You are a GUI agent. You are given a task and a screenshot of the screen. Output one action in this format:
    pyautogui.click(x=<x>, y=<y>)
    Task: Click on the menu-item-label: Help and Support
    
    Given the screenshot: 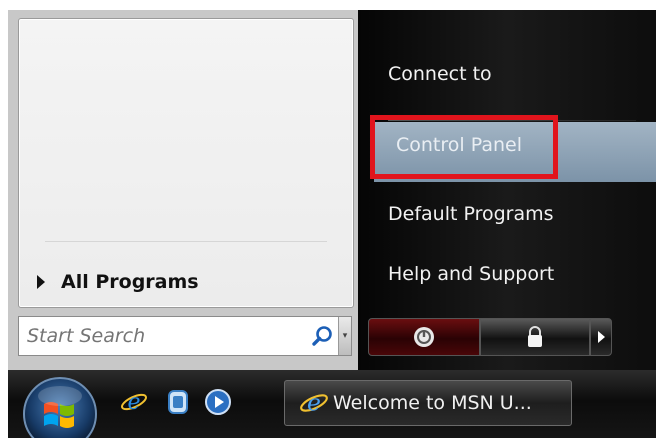 What is the action you would take?
    pyautogui.click(x=471, y=274)
    